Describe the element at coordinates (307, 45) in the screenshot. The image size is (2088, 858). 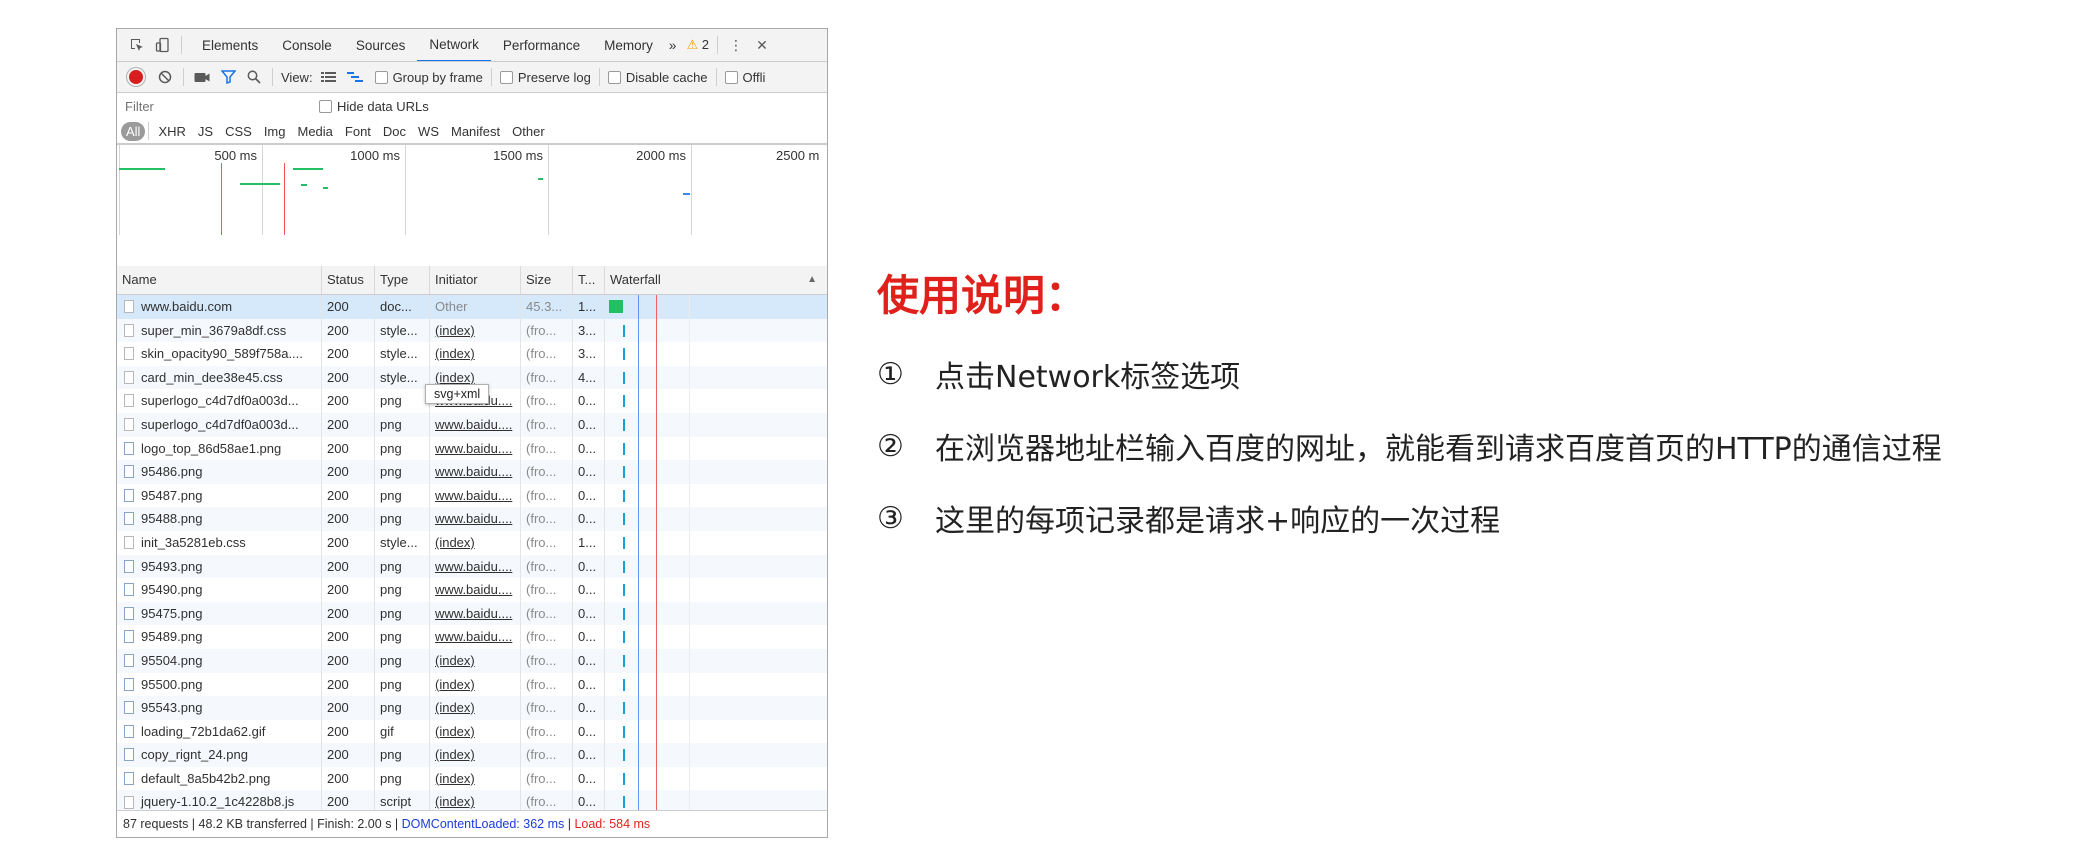
I see `tab-console: Console` at that location.